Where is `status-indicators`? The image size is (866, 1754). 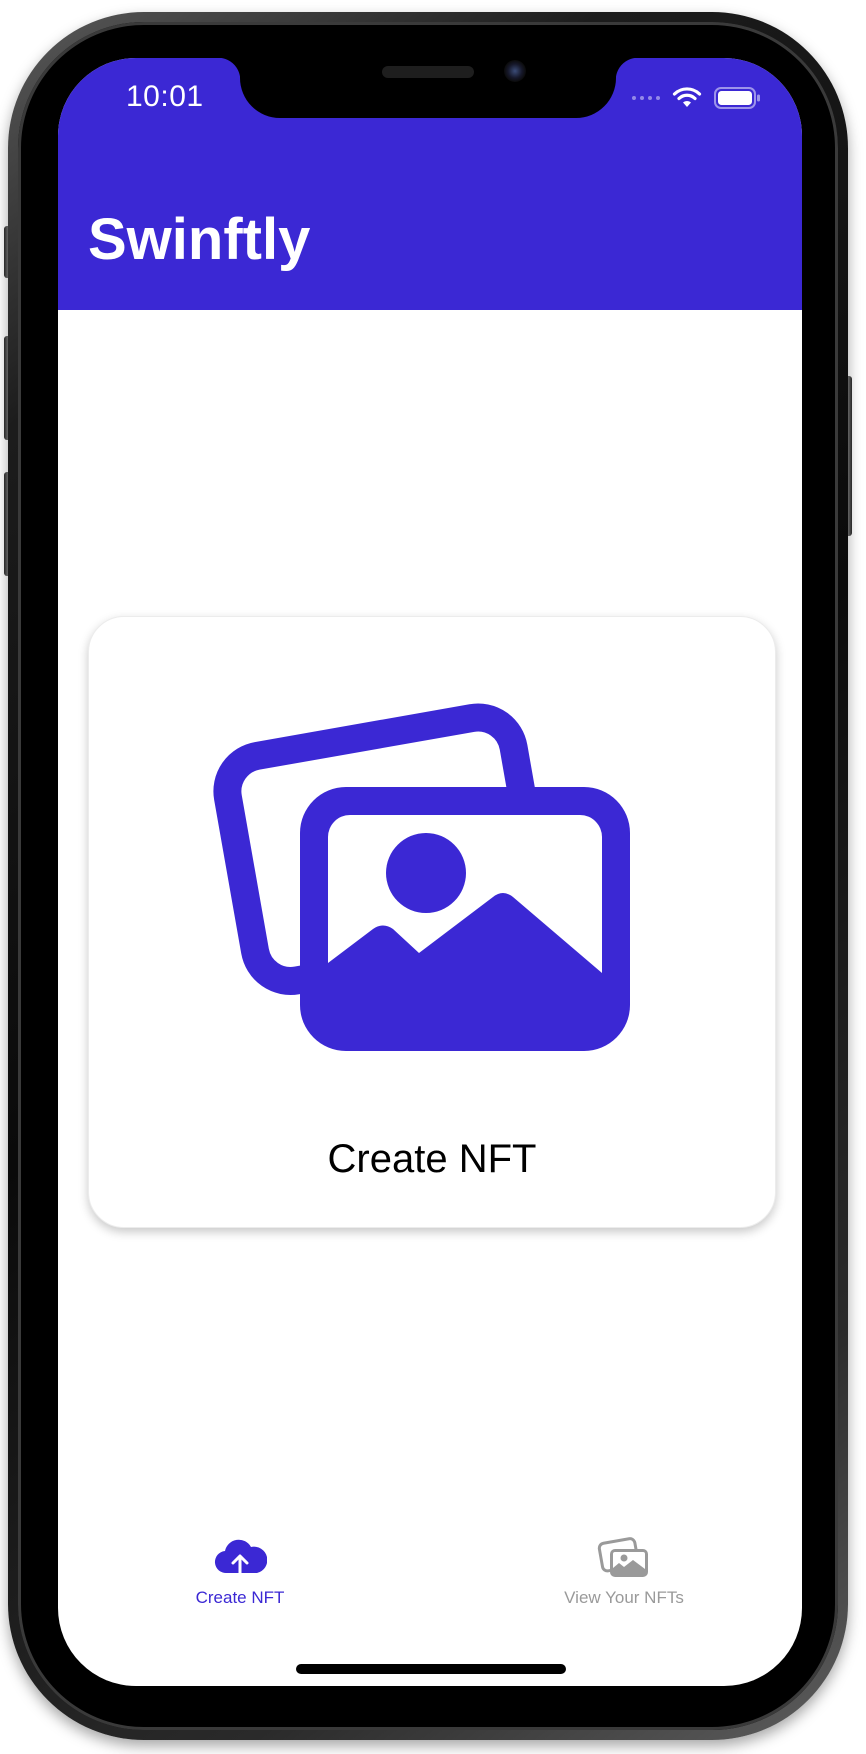
status-indicators is located at coordinates (697, 98).